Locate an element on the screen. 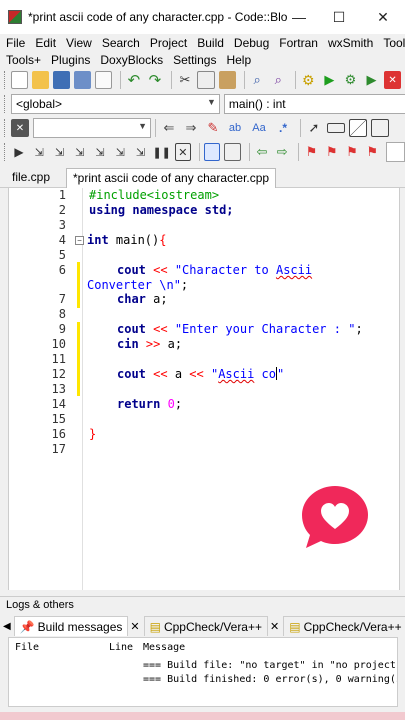 This screenshot has height=720, width=405. pause-icon: ❚❚ is located at coordinates (161, 152).